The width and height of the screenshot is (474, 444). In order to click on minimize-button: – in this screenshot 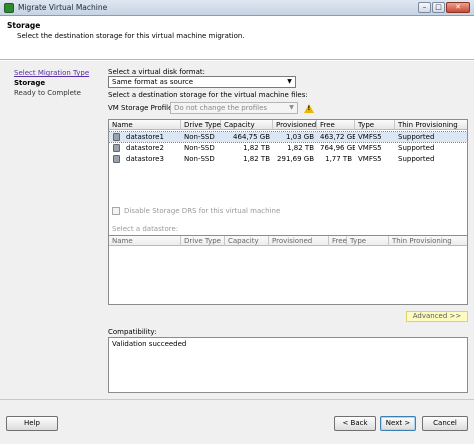, I will do `click(424, 7)`.